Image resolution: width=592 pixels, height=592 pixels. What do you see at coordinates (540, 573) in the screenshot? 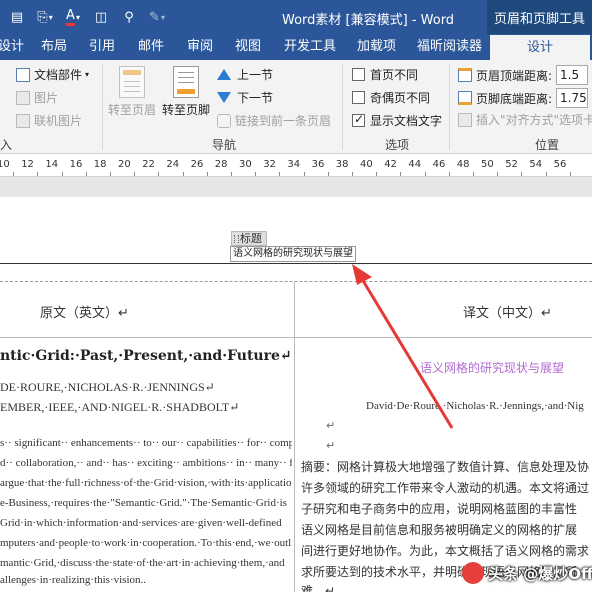
I see `watermark-text: 头条 @爆炒Office` at bounding box center [540, 573].